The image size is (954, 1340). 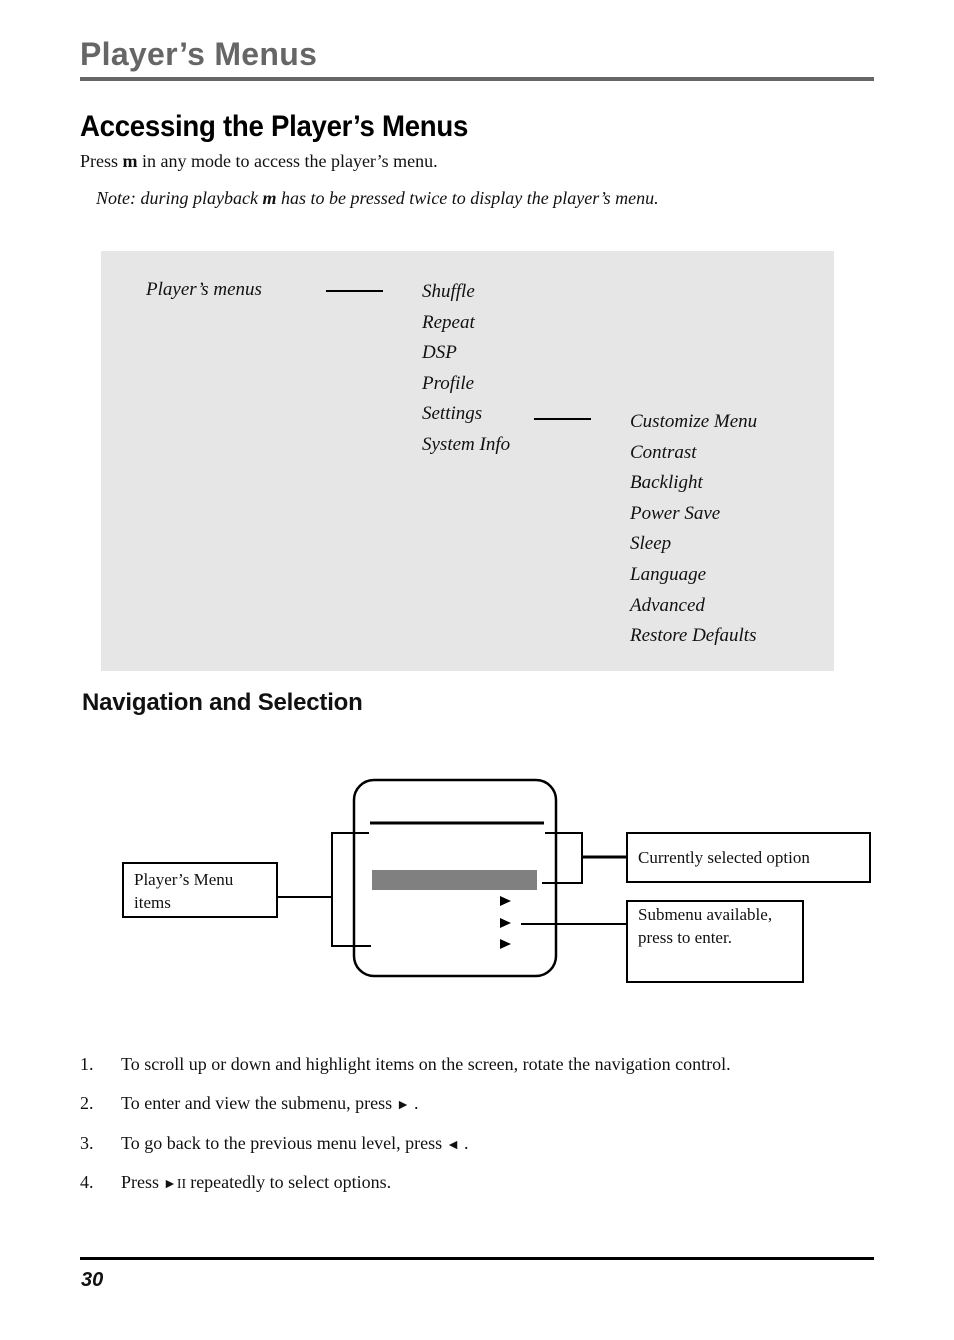 I want to click on main-menu-item: DSP, so click(x=439, y=353).